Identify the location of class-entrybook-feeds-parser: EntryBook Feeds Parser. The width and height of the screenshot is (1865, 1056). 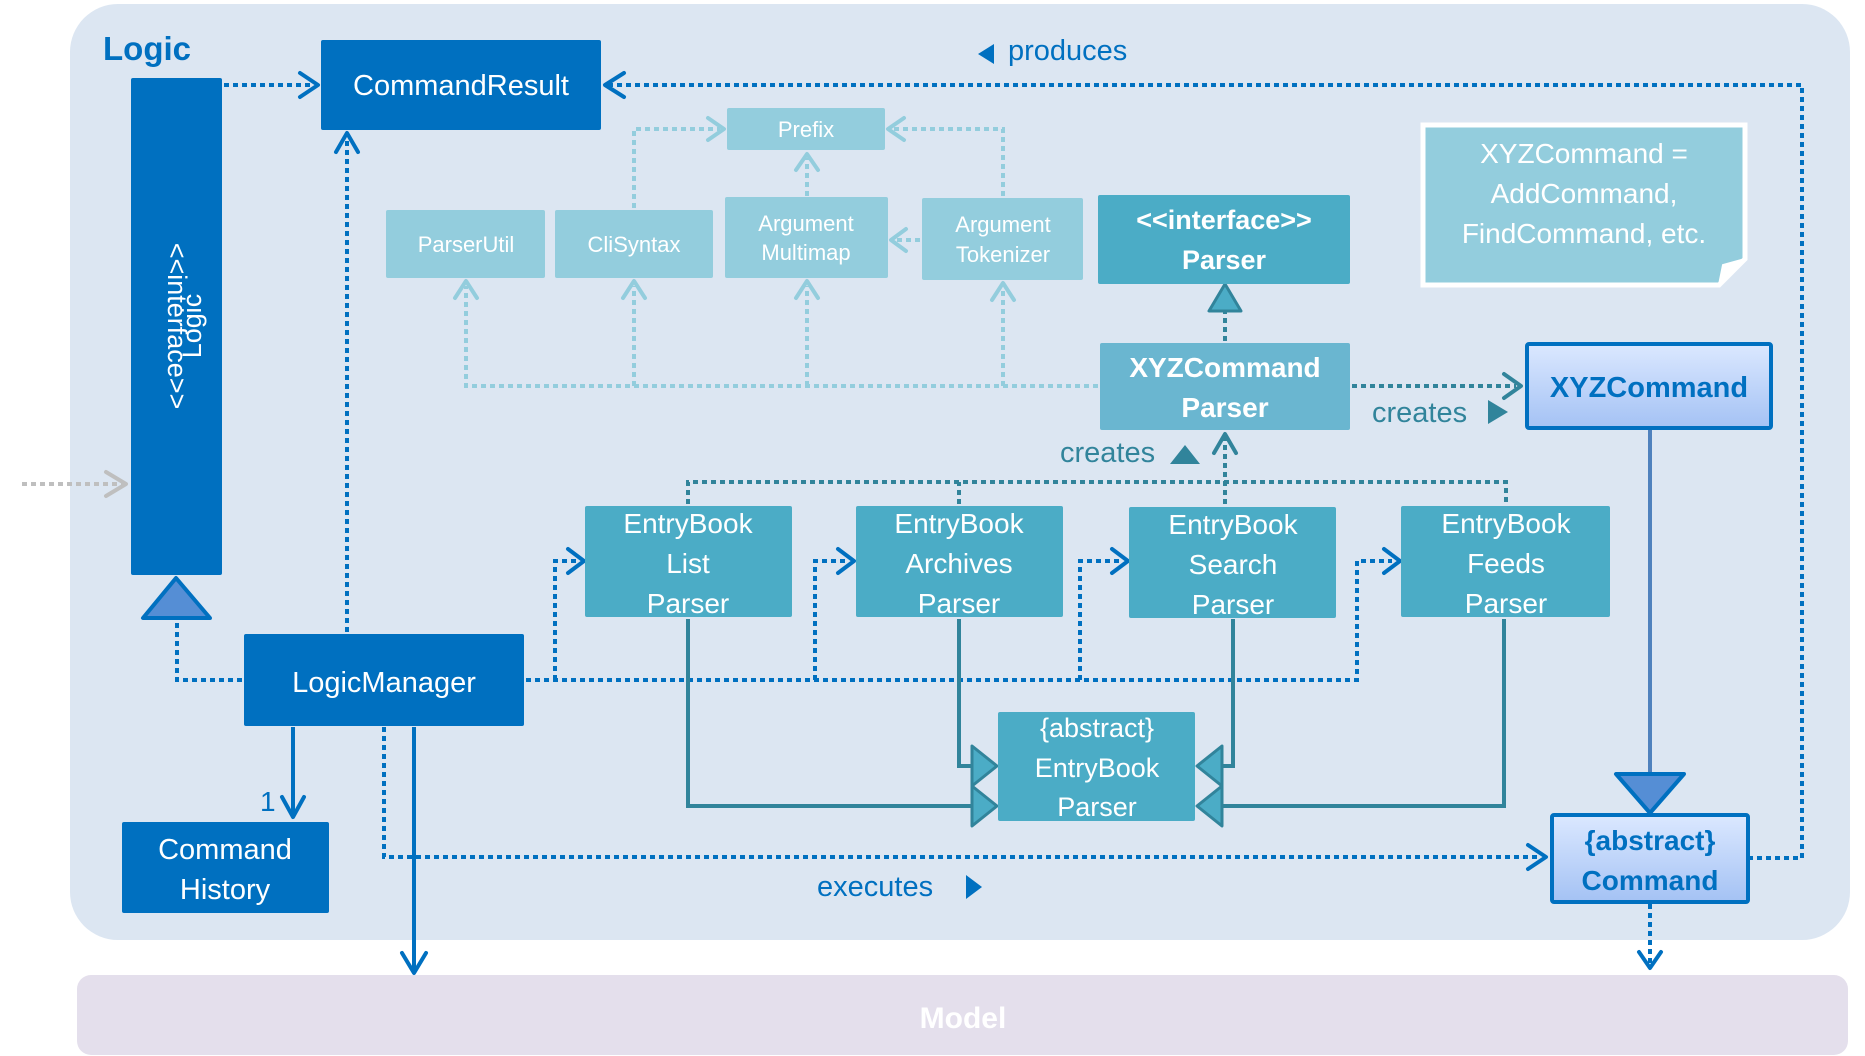
(1505, 562).